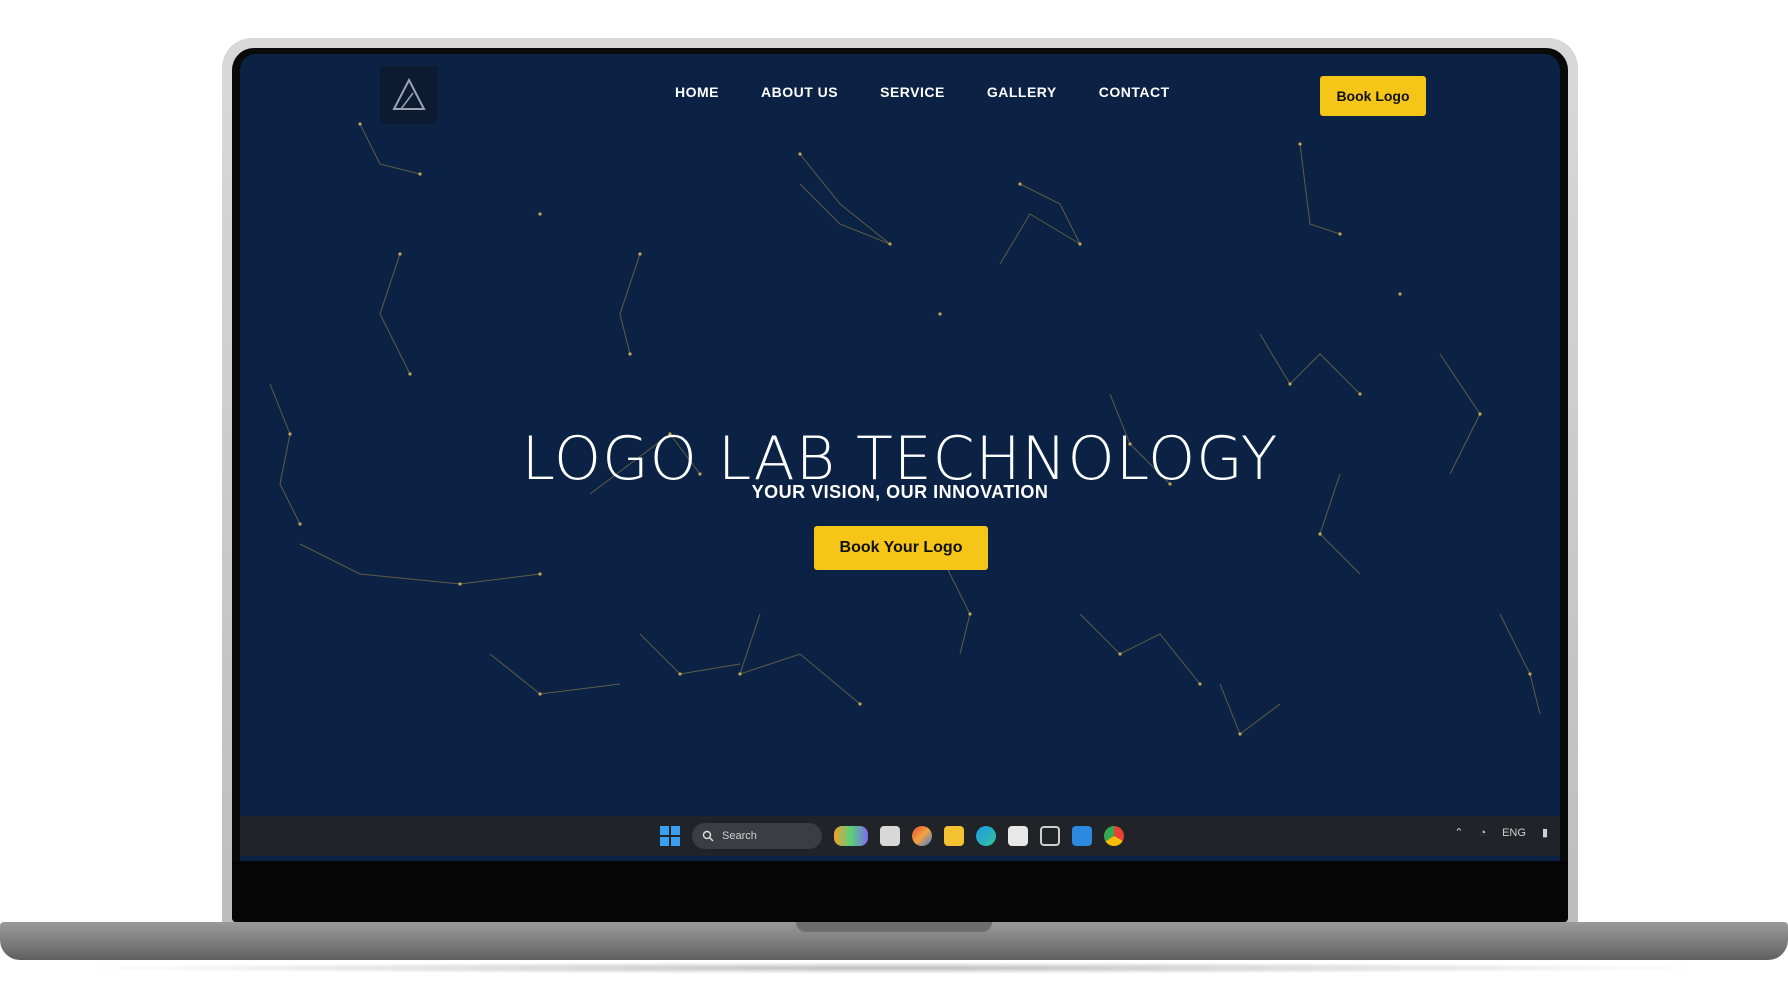  I want to click on laptop-shadow, so click(894, 968).